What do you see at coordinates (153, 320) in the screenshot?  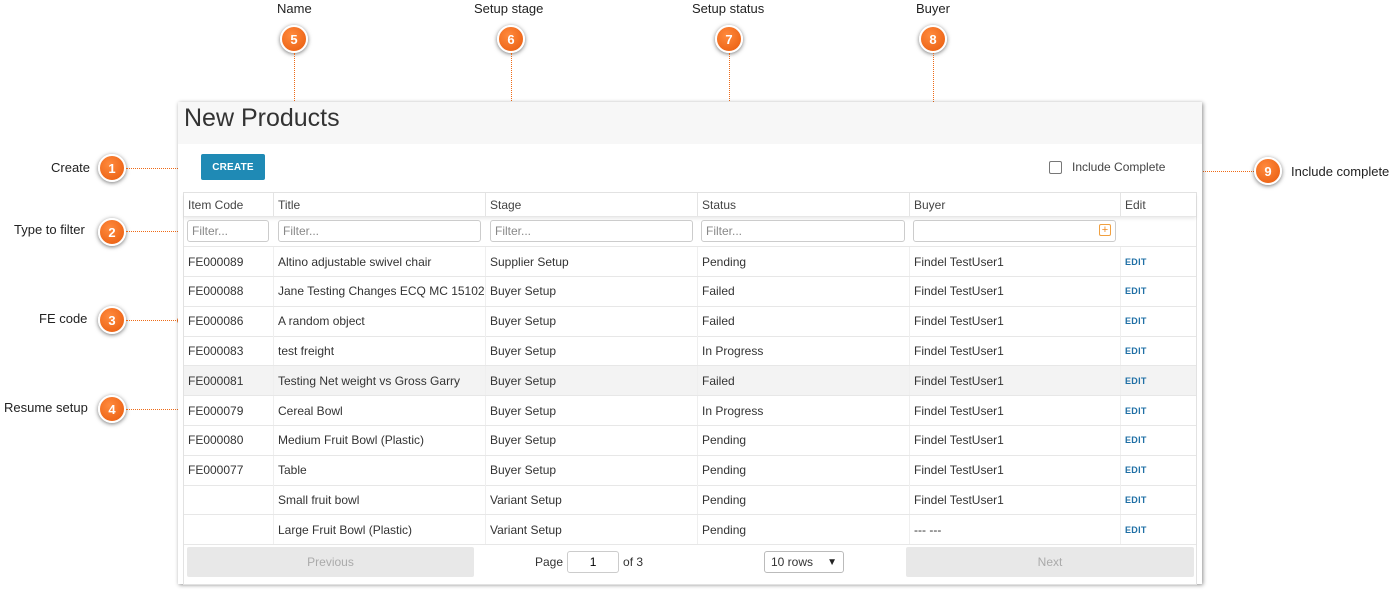 I see `callout-connector` at bounding box center [153, 320].